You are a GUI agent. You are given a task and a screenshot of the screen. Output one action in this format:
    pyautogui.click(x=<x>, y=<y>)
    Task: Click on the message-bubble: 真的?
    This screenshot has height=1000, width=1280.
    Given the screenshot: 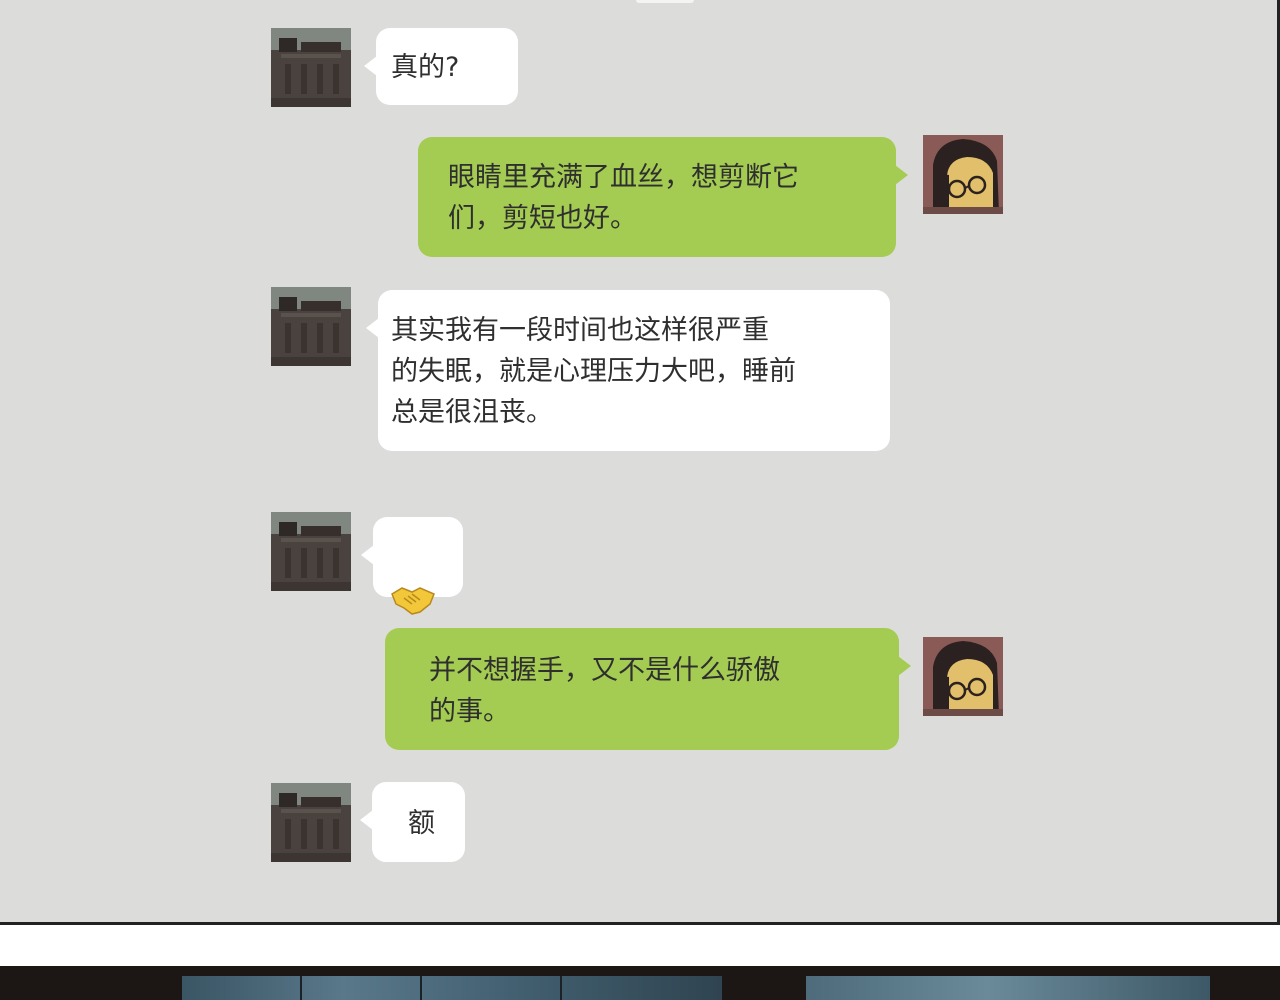 What is the action you would take?
    pyautogui.click(x=441, y=66)
    